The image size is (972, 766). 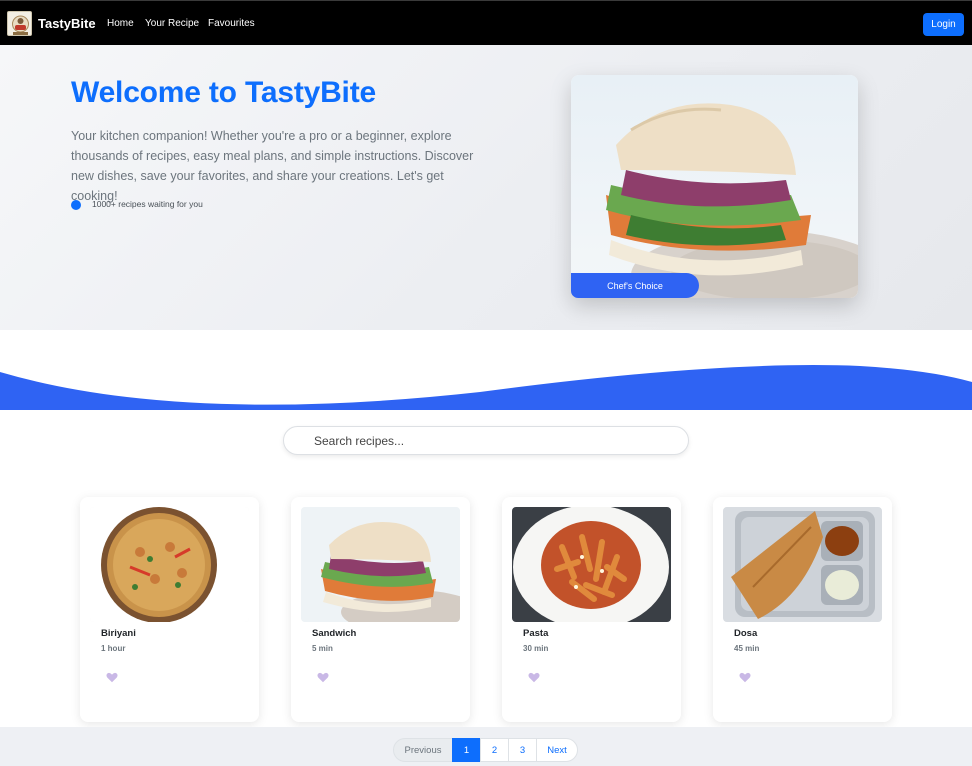 I want to click on recipe-image-sandwich, so click(x=380, y=564).